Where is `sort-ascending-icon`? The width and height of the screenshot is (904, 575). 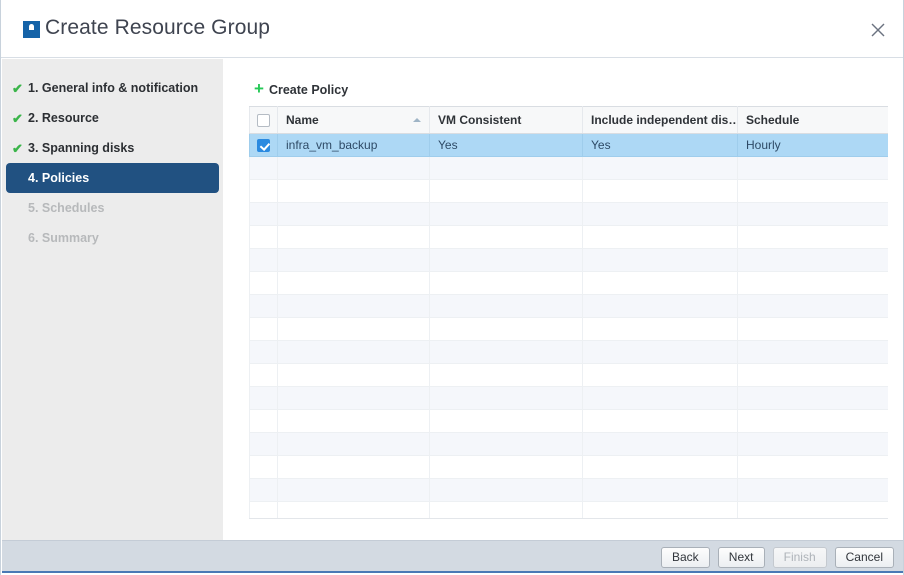 sort-ascending-icon is located at coordinates (417, 120).